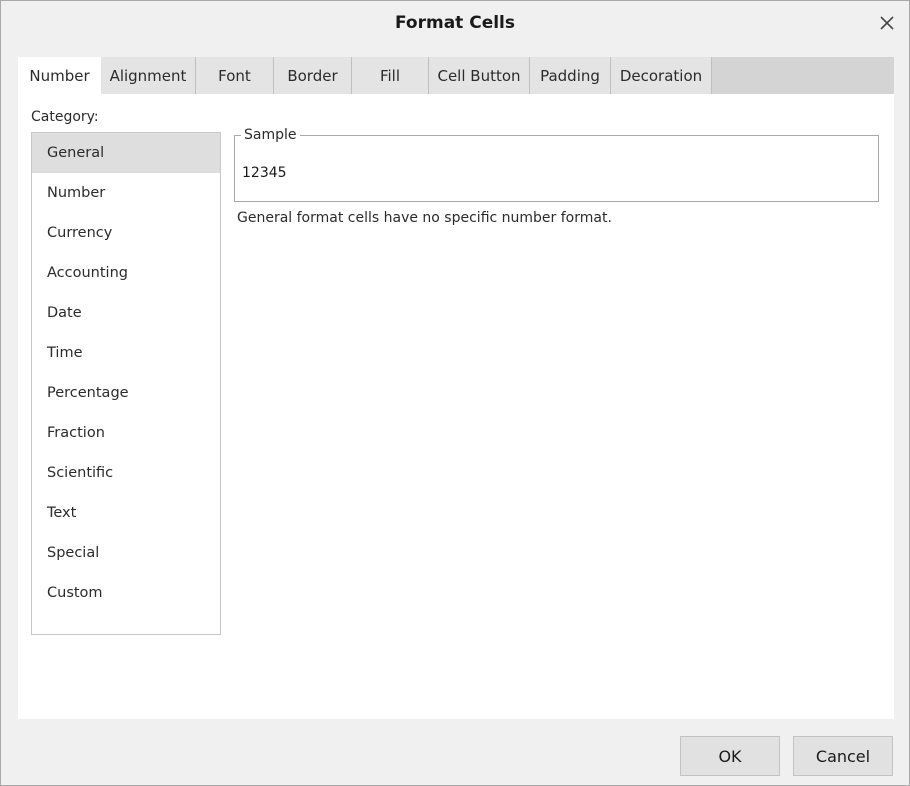 This screenshot has height=786, width=910. I want to click on tab-decoration: Decoration, so click(661, 75).